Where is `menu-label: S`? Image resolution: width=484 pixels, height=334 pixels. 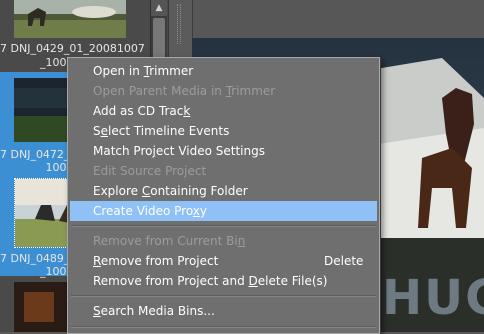
menu-label: S is located at coordinates (97, 131).